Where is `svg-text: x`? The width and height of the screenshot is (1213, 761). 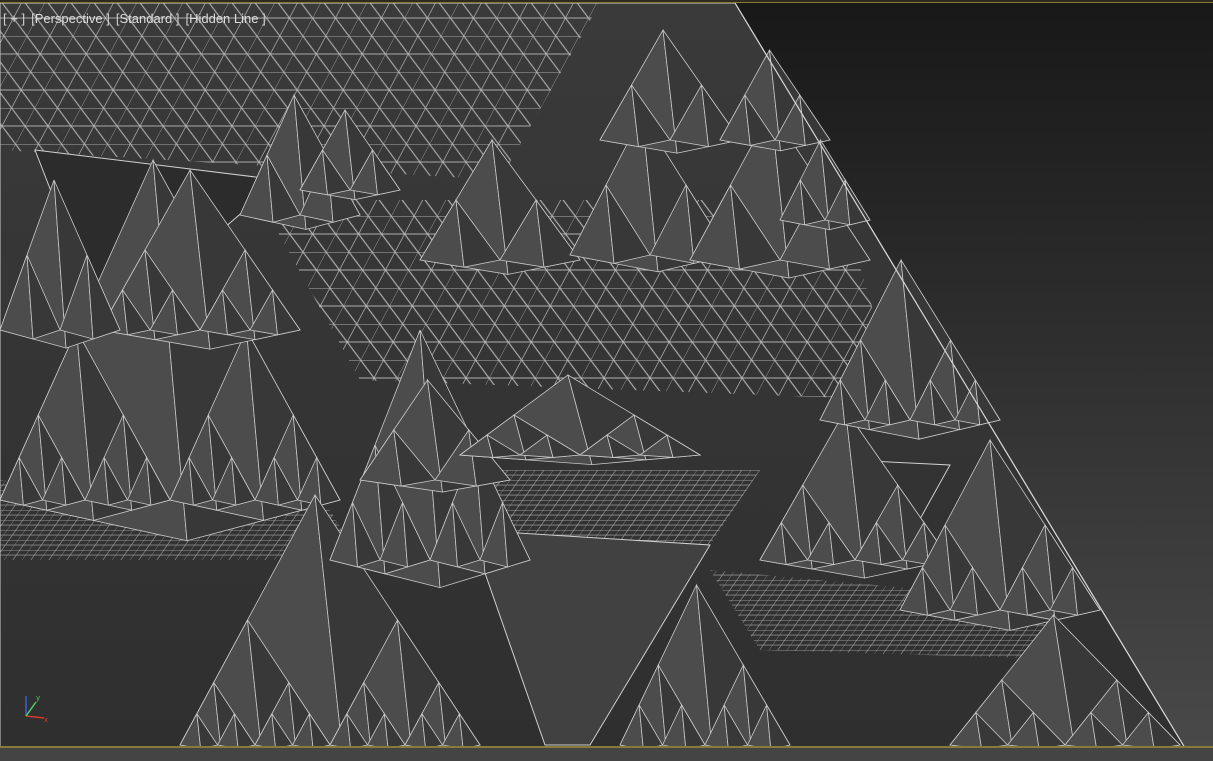 svg-text: x is located at coordinates (46, 720).